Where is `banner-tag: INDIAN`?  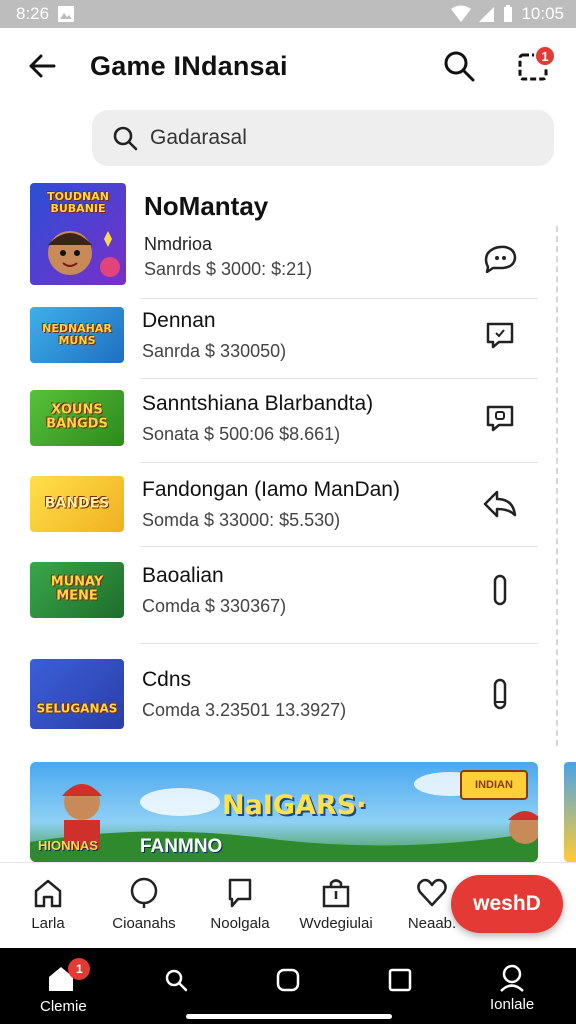
banner-tag: INDIAN is located at coordinates (494, 785).